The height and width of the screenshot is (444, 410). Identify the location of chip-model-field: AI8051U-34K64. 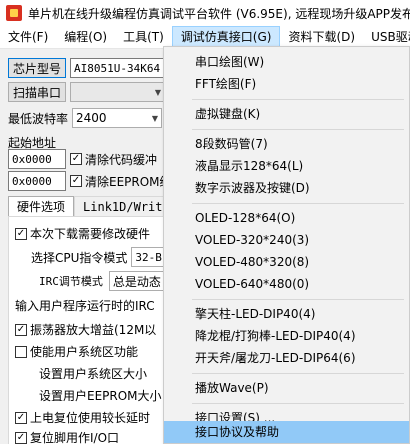
(118, 68).